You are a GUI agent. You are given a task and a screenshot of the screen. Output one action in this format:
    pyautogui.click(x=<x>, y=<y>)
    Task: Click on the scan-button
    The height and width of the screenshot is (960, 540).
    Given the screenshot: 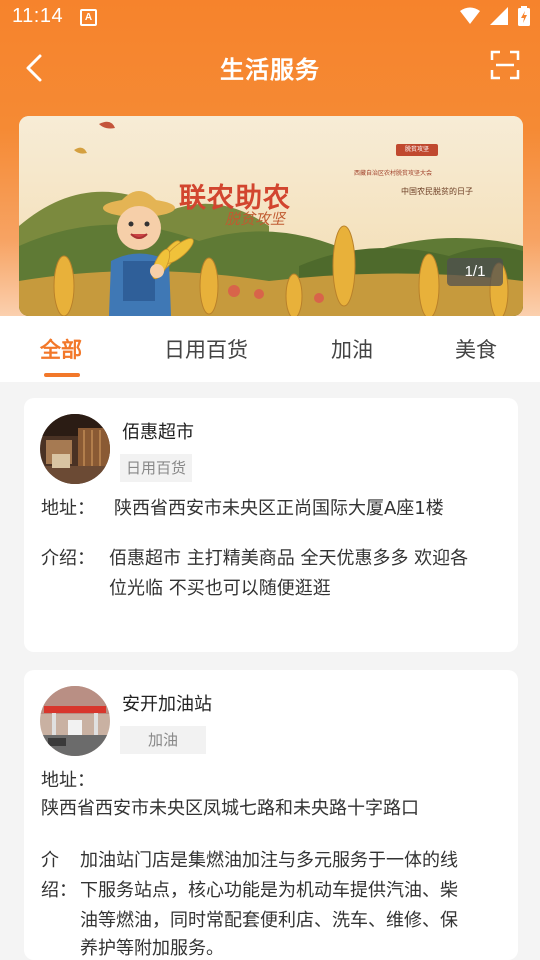 What is the action you would take?
    pyautogui.click(x=506, y=66)
    